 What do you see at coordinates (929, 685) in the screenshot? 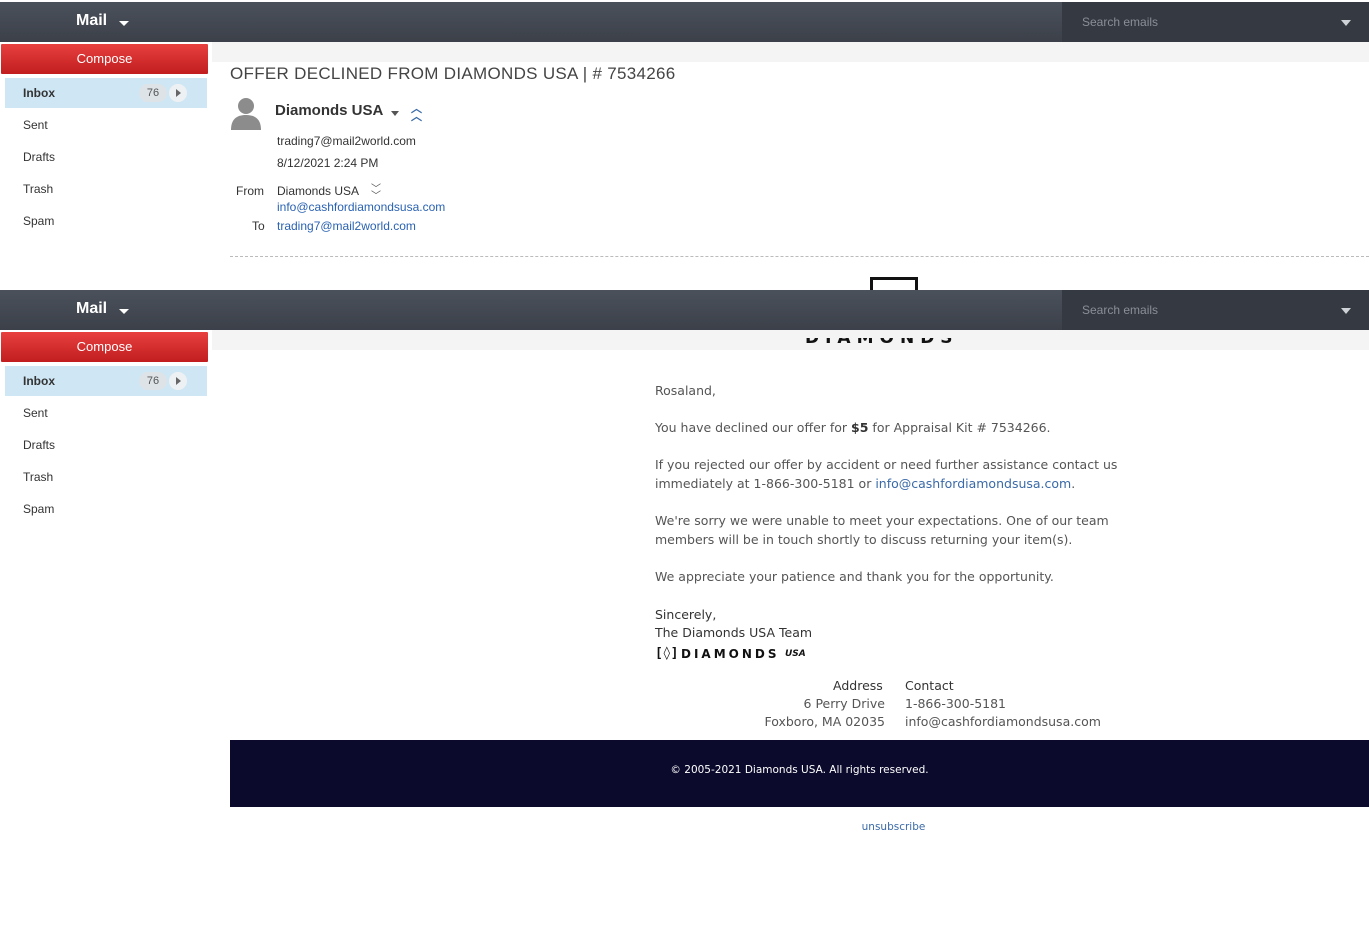
I see `contact-heading: Contact` at bounding box center [929, 685].